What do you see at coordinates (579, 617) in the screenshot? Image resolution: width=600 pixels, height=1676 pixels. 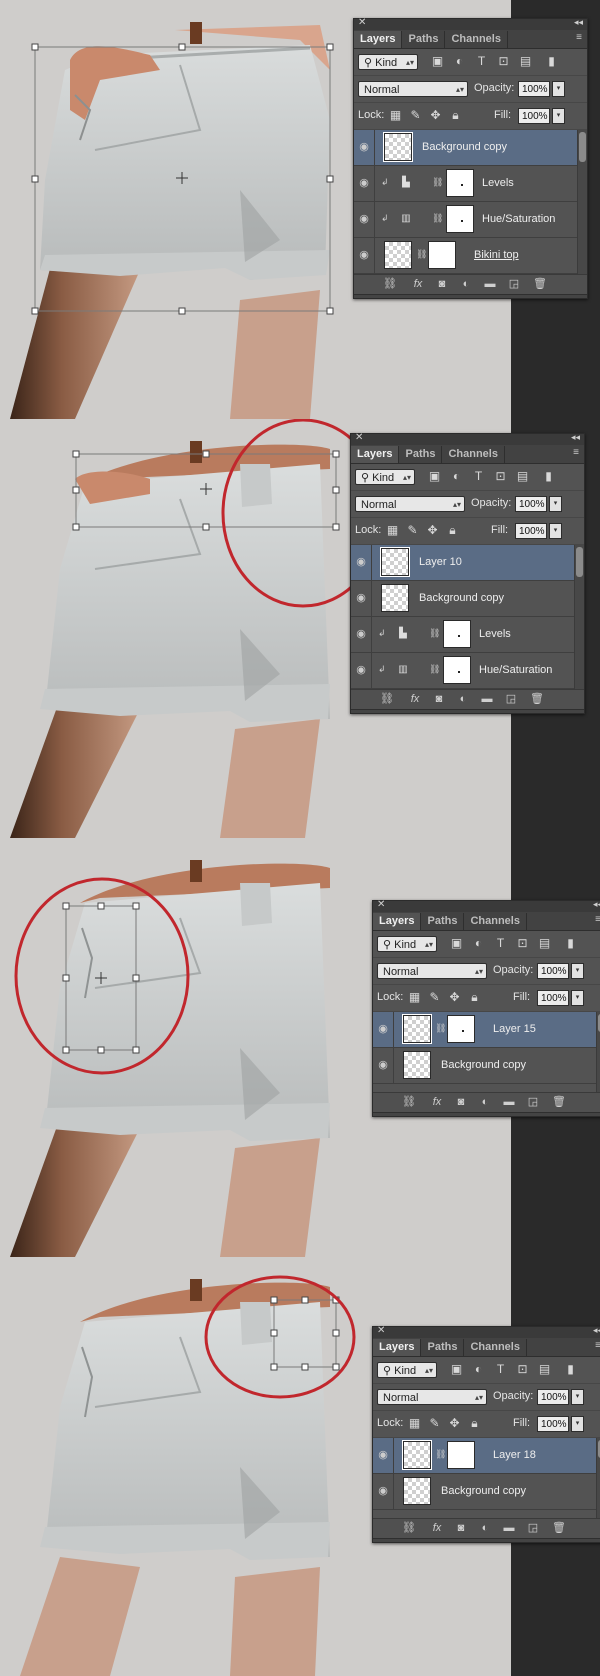 I see `layers-scrollbar` at bounding box center [579, 617].